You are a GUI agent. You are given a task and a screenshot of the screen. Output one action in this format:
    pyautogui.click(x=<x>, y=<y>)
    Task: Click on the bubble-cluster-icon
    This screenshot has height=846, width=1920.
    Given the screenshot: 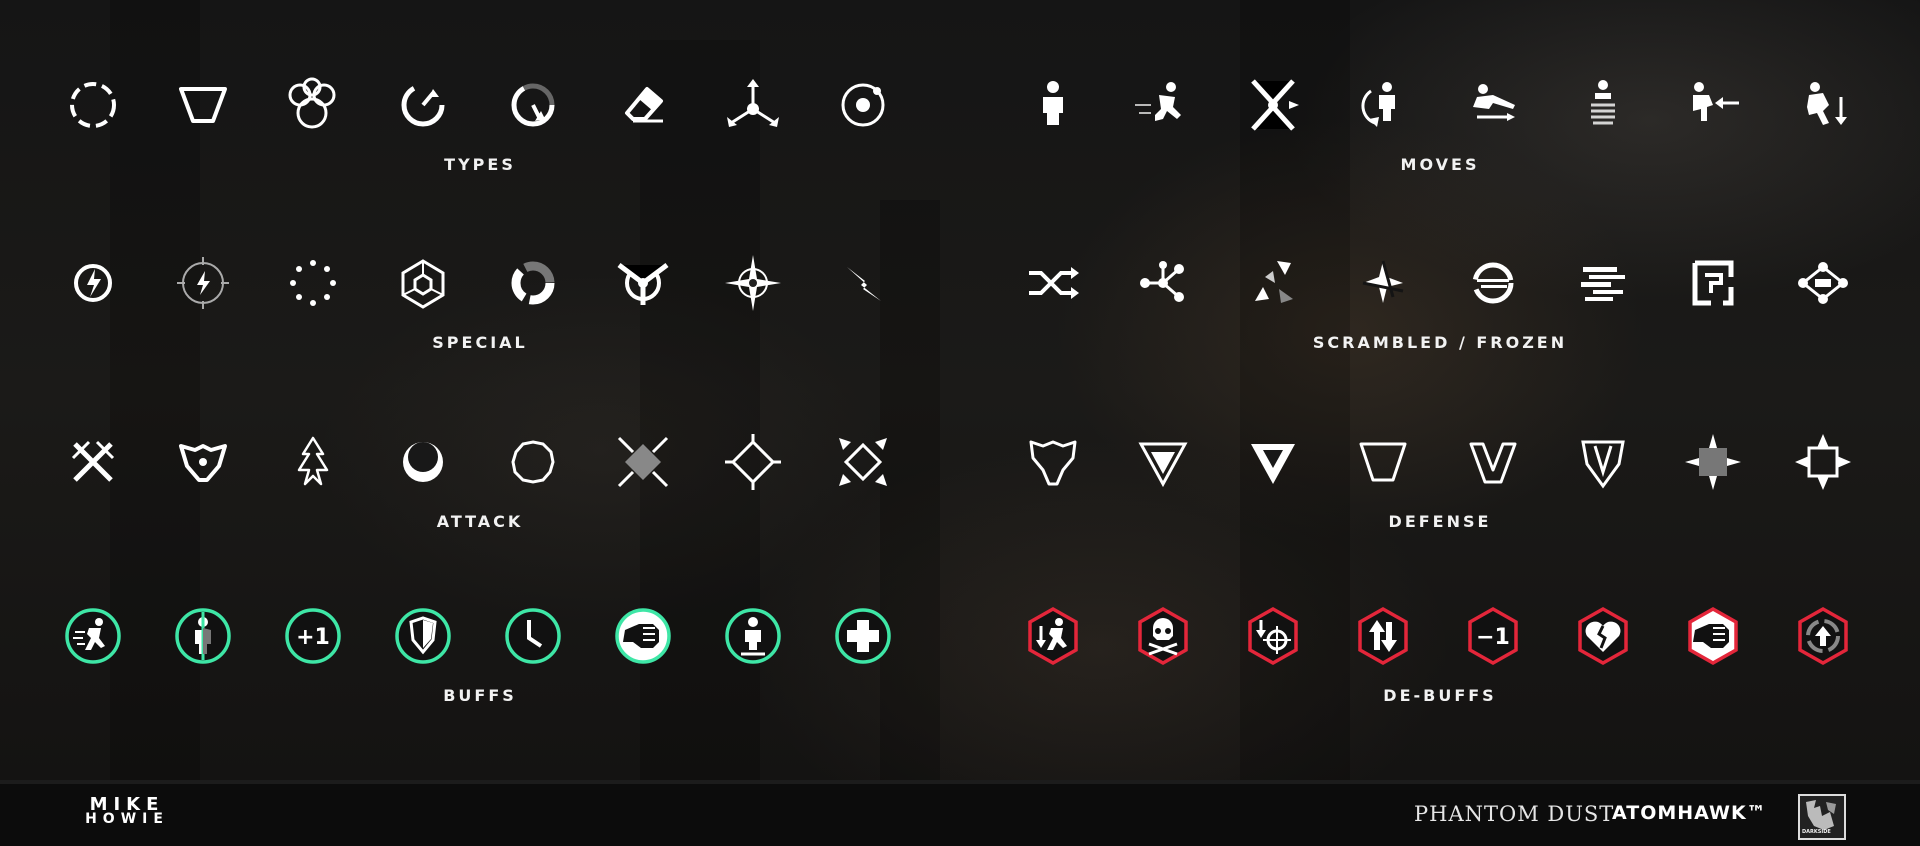 What is the action you would take?
    pyautogui.click(x=313, y=105)
    